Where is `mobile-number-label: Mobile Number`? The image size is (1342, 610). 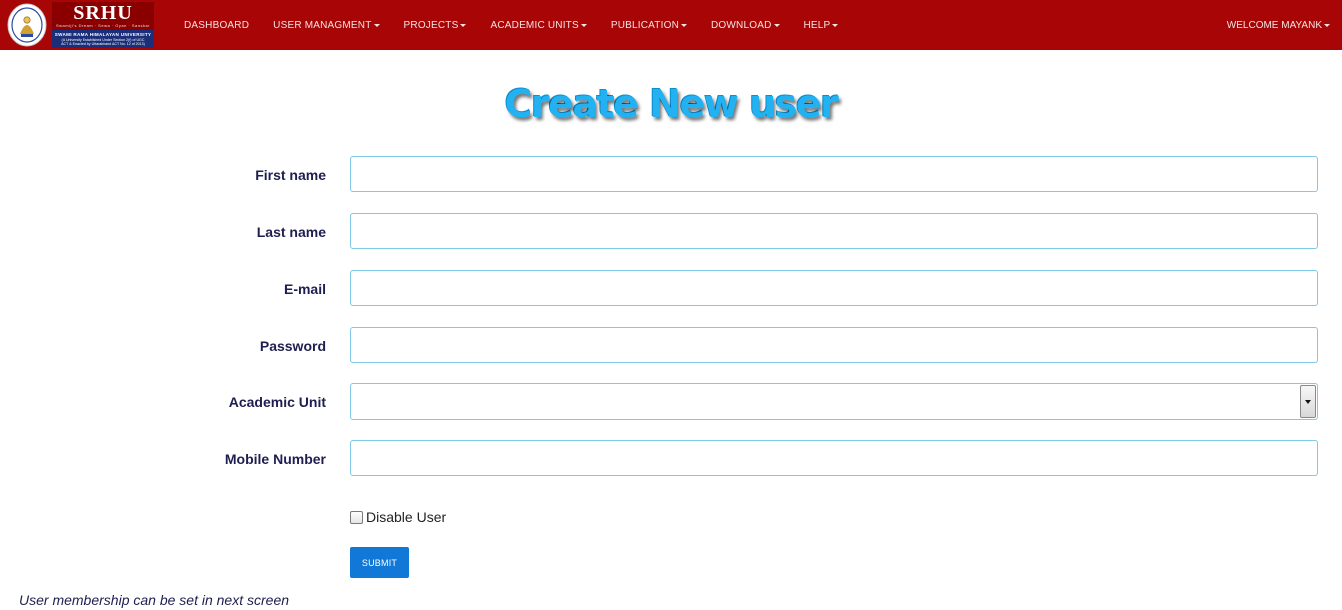
mobile-number-label: Mobile Number is located at coordinates (275, 458).